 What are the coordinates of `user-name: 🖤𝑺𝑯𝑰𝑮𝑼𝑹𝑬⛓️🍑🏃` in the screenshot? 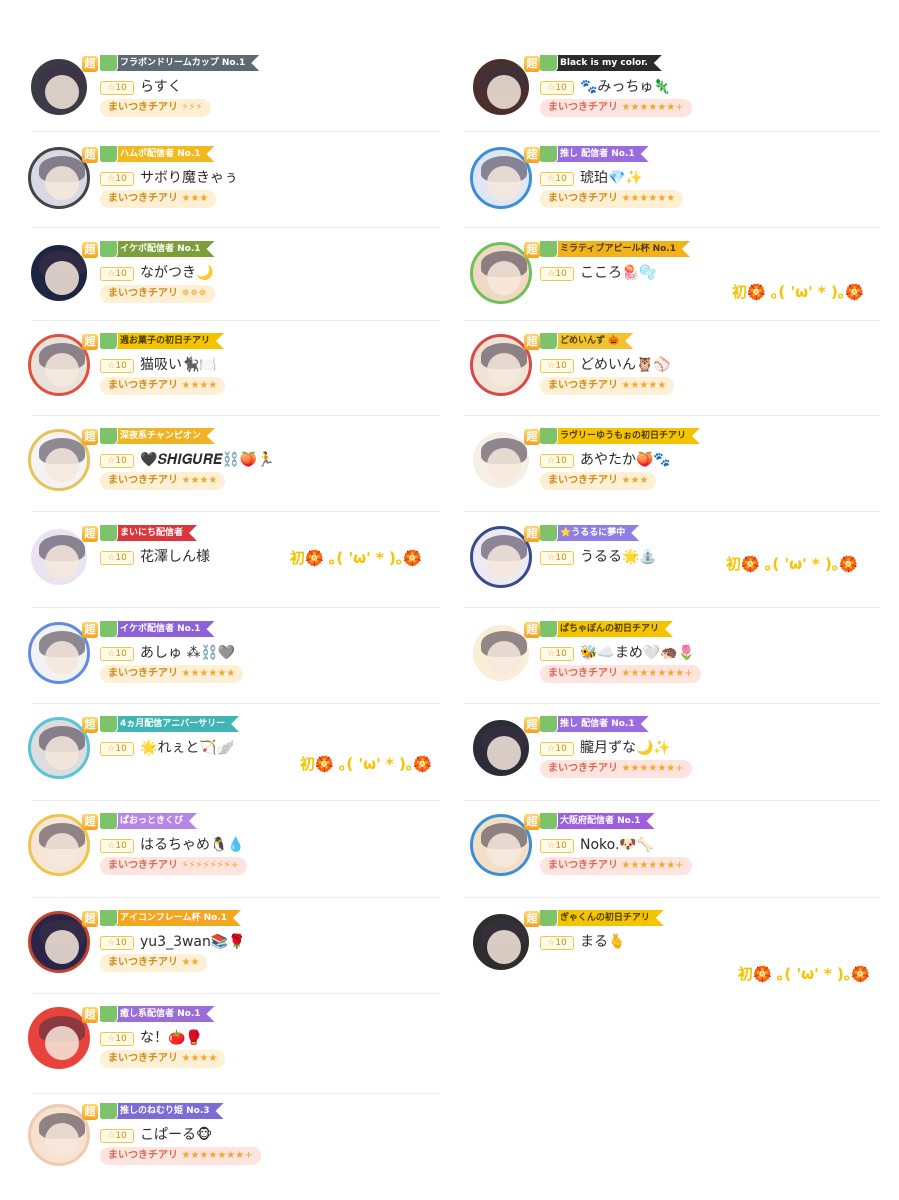 It's located at (207, 460).